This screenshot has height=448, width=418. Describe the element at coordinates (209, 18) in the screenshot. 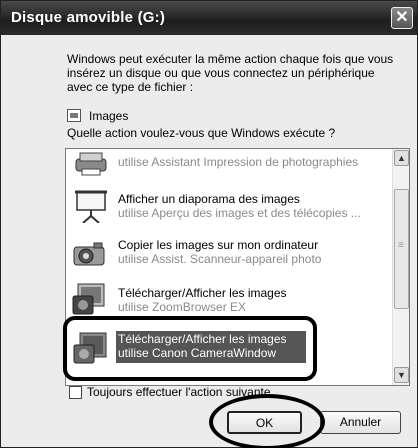

I see `title-bar: Disque amovible (G:) ✕` at that location.